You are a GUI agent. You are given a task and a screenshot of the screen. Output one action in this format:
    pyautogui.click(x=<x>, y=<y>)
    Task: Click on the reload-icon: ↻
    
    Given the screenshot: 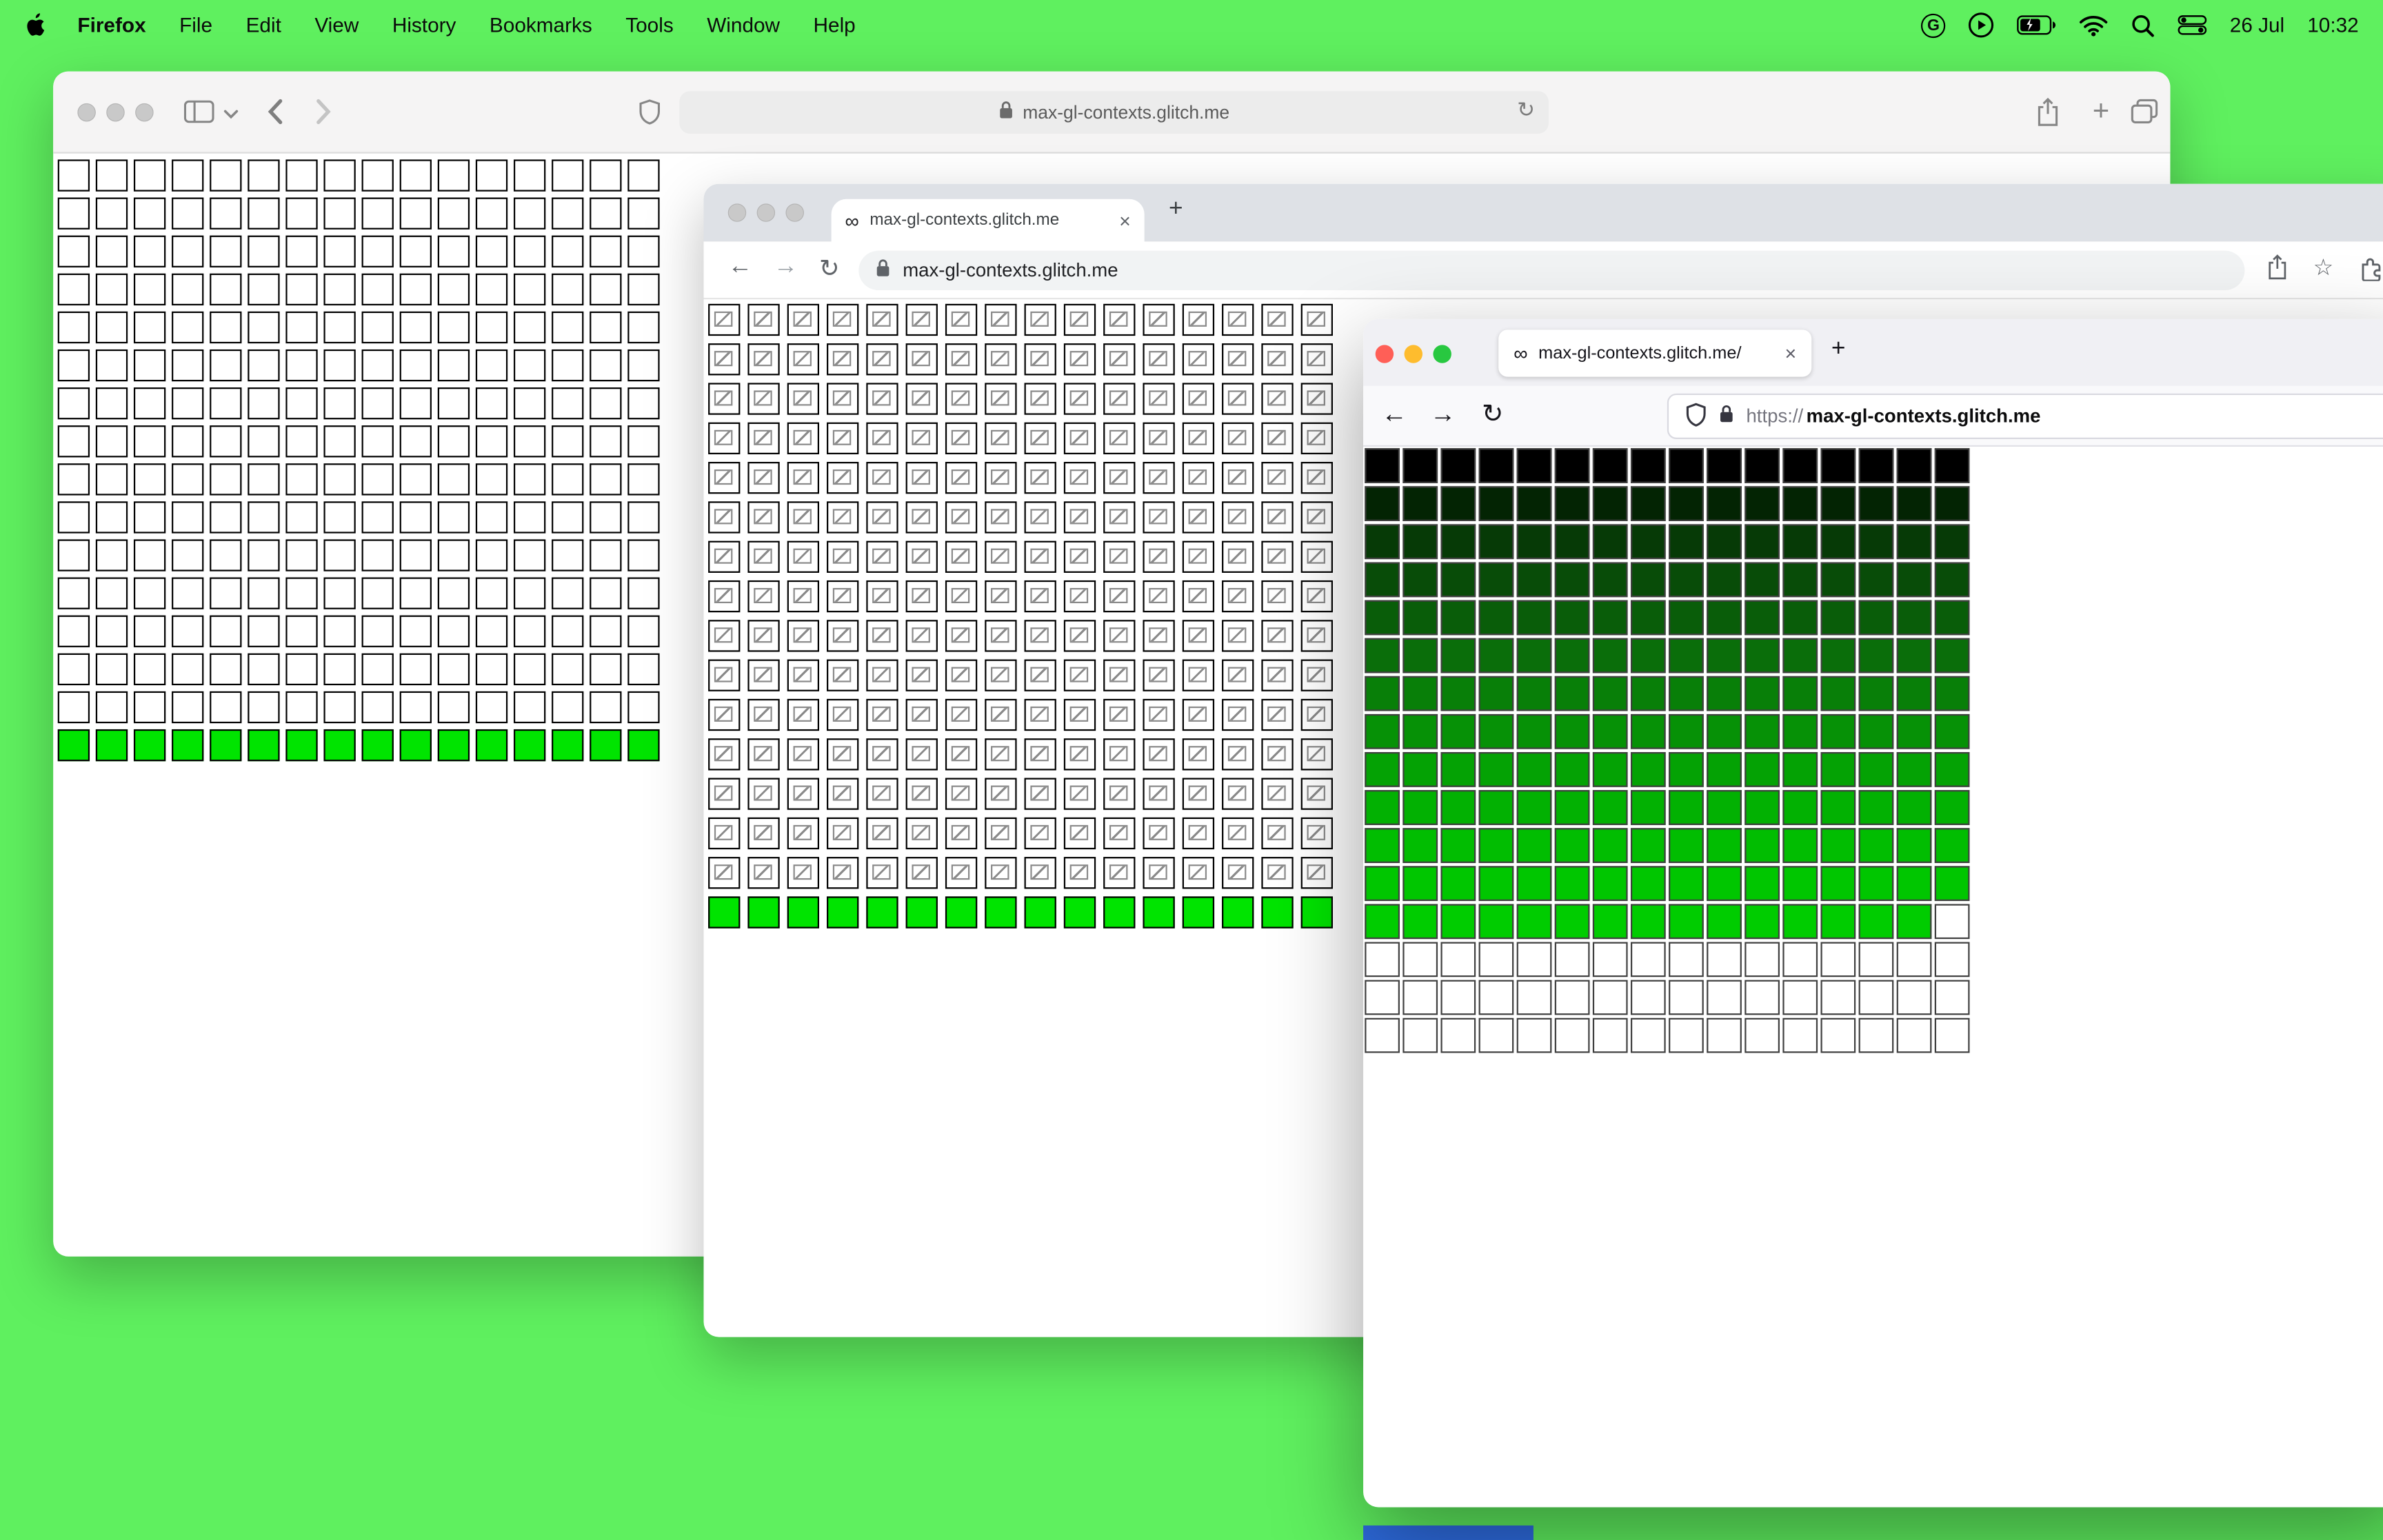 What is the action you would take?
    pyautogui.click(x=1526, y=110)
    